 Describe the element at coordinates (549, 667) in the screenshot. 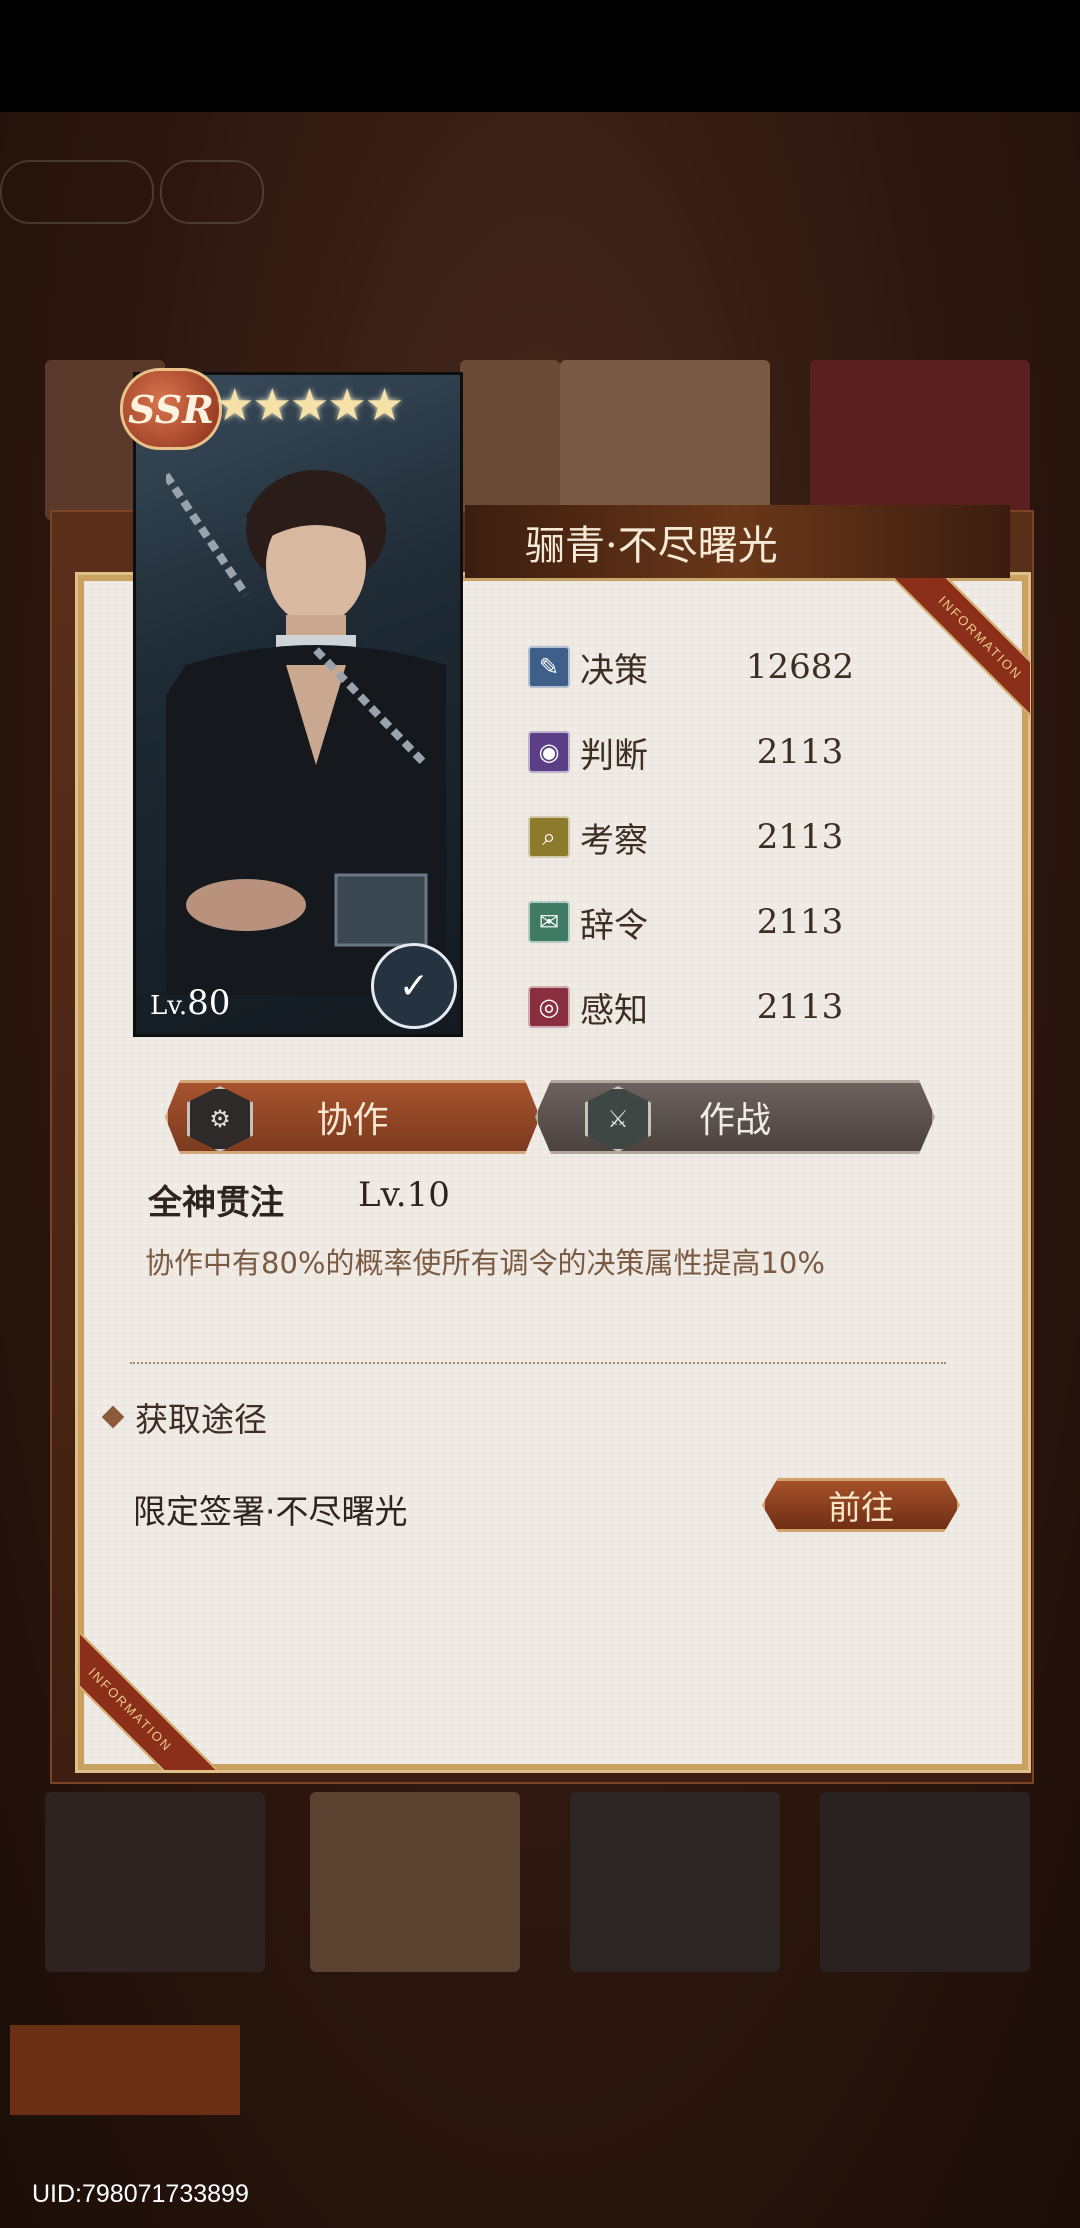

I see `decision-icon: ✎` at that location.